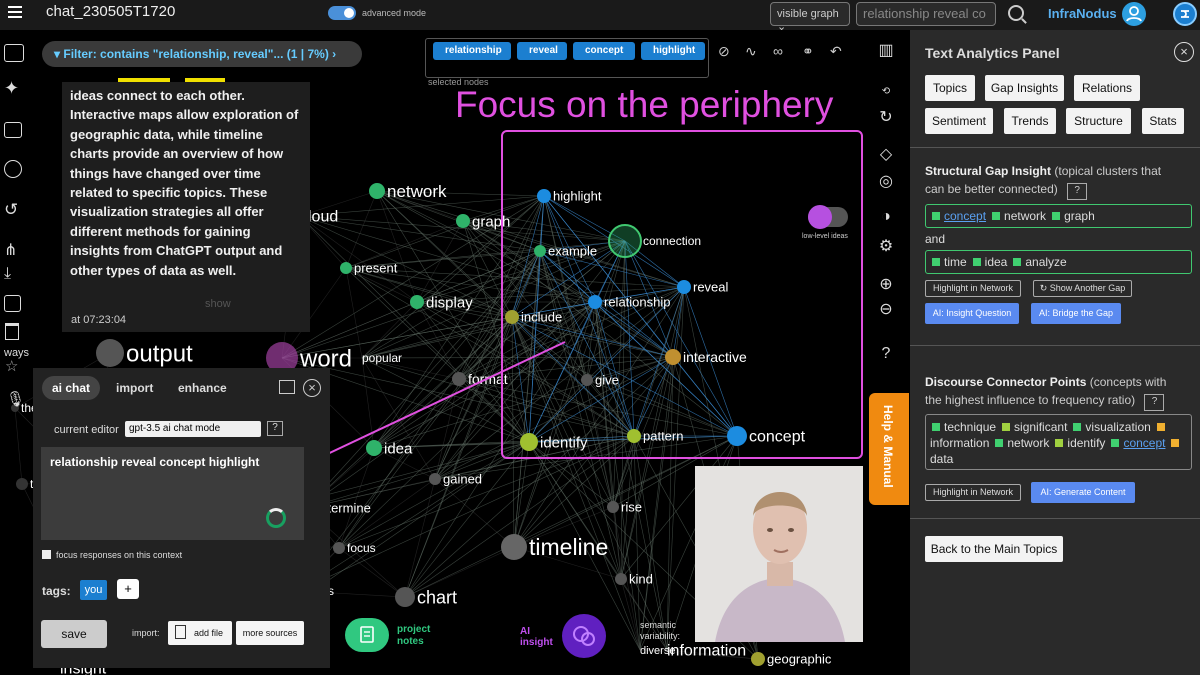 The width and height of the screenshot is (1200, 675). What do you see at coordinates (1077, 191) in the screenshot?
I see `gap-help-button: ?` at bounding box center [1077, 191].